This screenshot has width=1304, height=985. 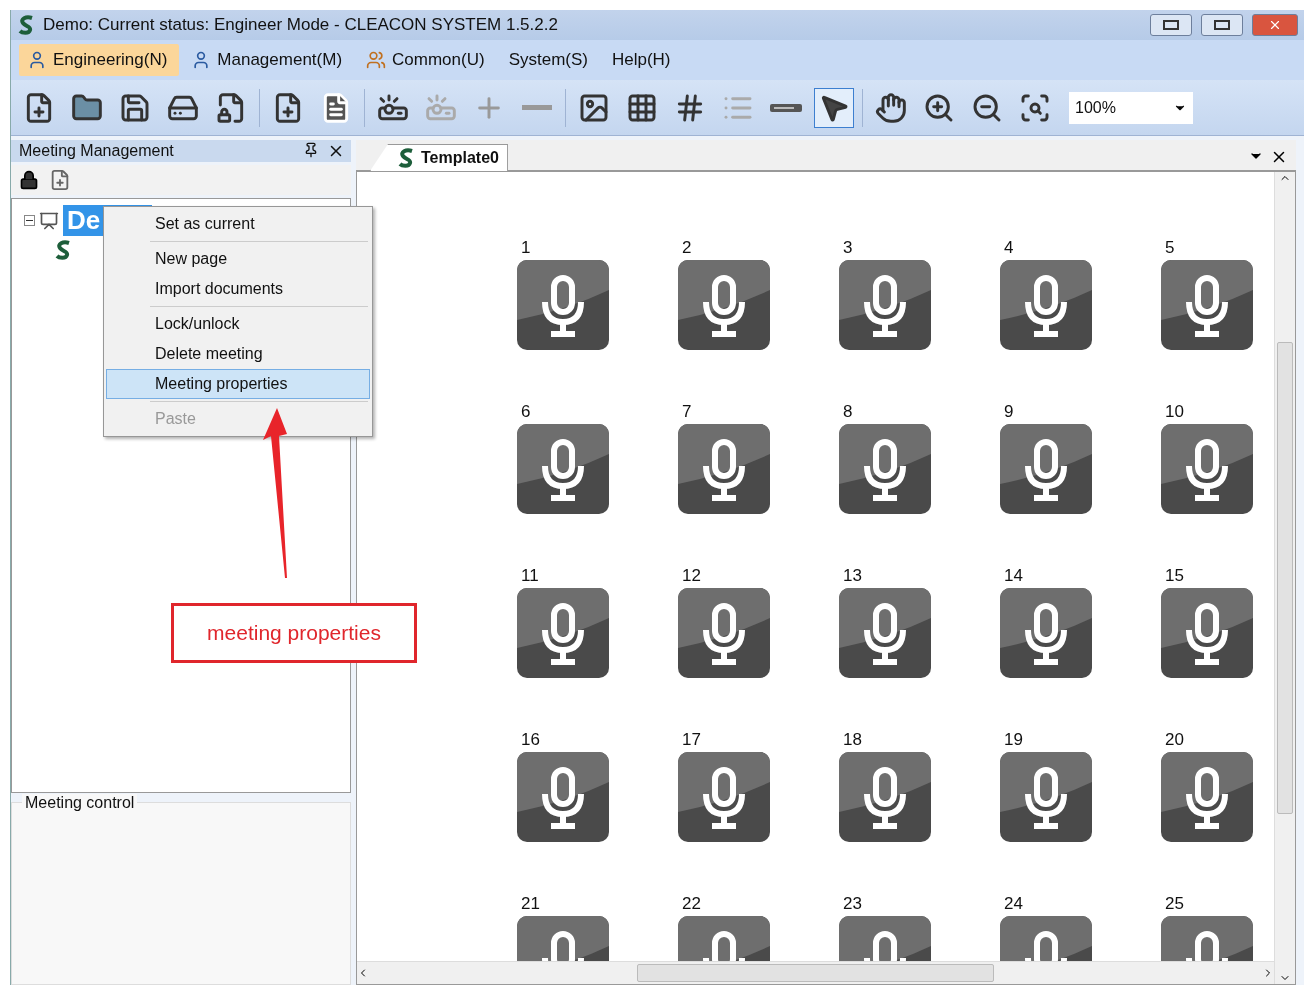 I want to click on context-menu-item: Import documents, so click(x=238, y=289).